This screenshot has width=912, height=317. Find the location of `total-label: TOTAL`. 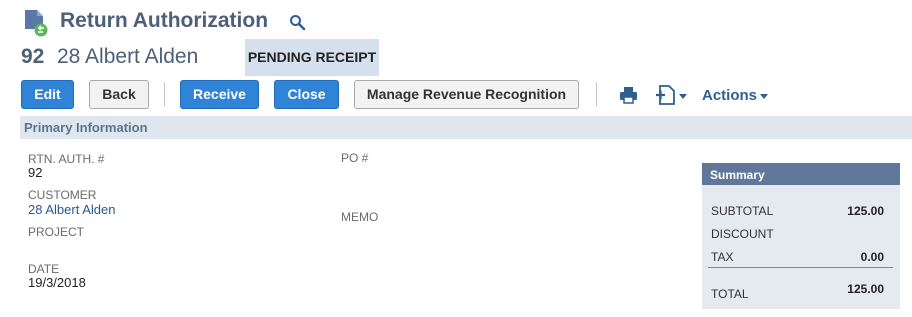

total-label: TOTAL is located at coordinates (730, 294).